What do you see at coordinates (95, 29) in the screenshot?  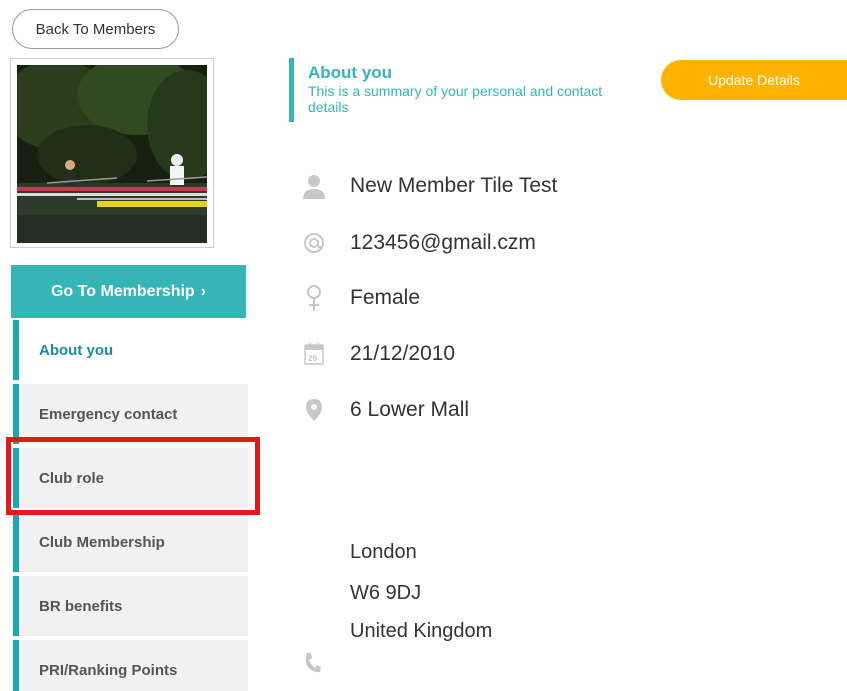 I see `back-to-members-button: Back To Members` at bounding box center [95, 29].